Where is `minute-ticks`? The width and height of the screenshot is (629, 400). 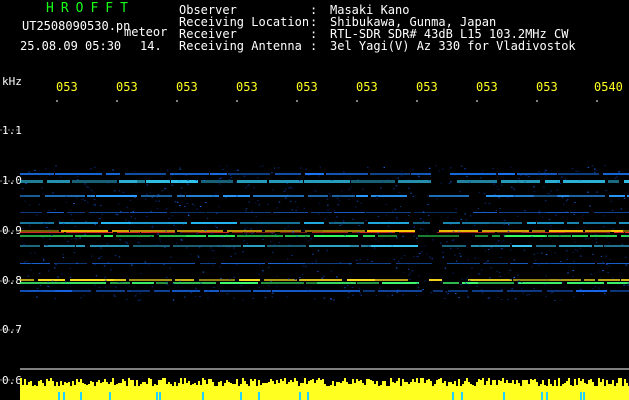
minute-ticks is located at coordinates (327, 101).